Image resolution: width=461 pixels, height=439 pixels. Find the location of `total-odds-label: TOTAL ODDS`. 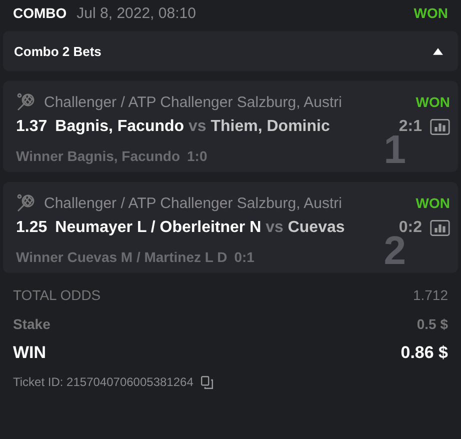

total-odds-label: TOTAL ODDS is located at coordinates (57, 294).